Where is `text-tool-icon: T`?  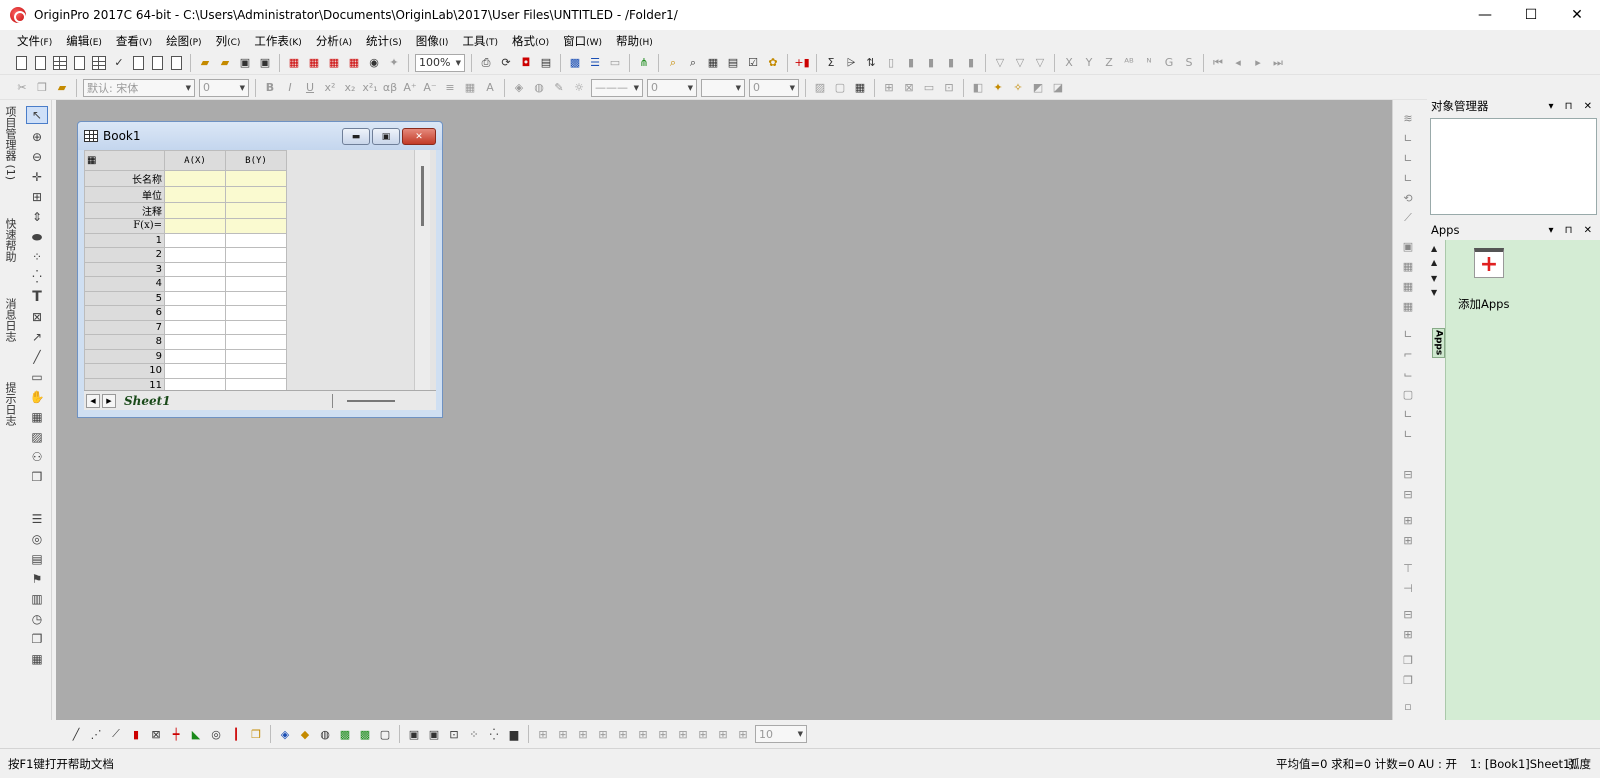 text-tool-icon: T is located at coordinates (37, 297).